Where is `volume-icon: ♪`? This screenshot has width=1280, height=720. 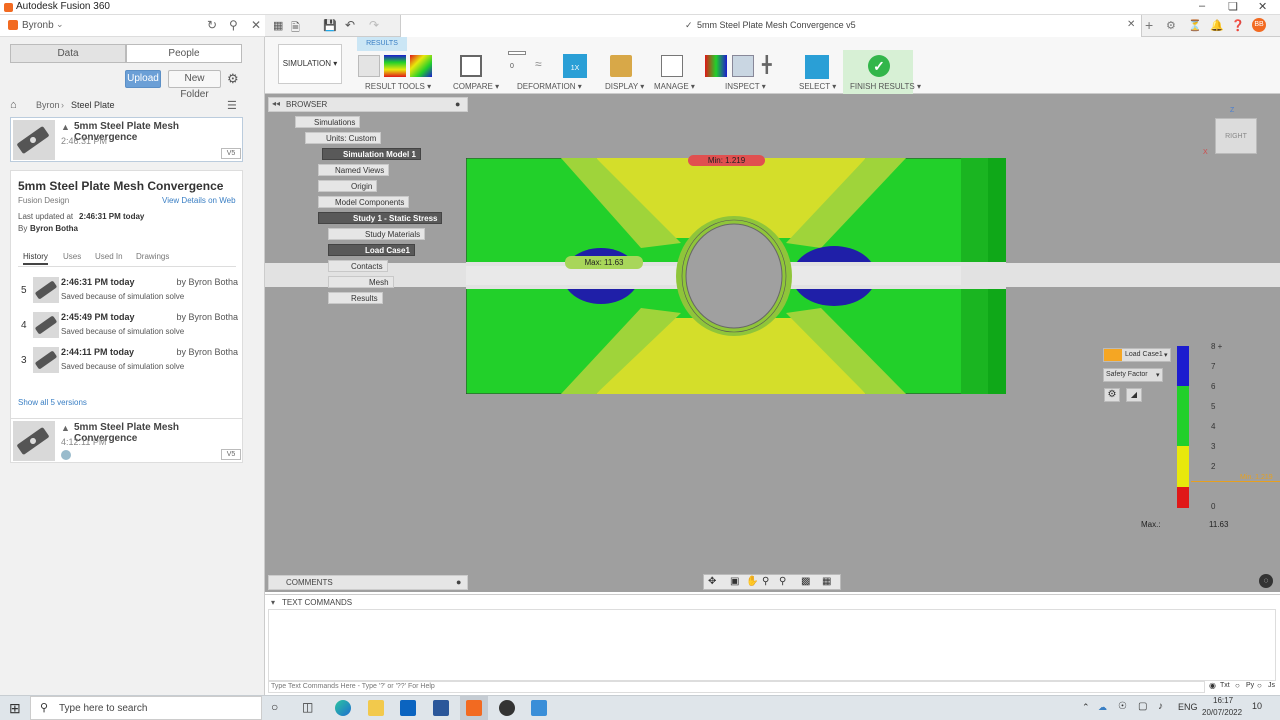 volume-icon: ♪ is located at coordinates (1160, 706).